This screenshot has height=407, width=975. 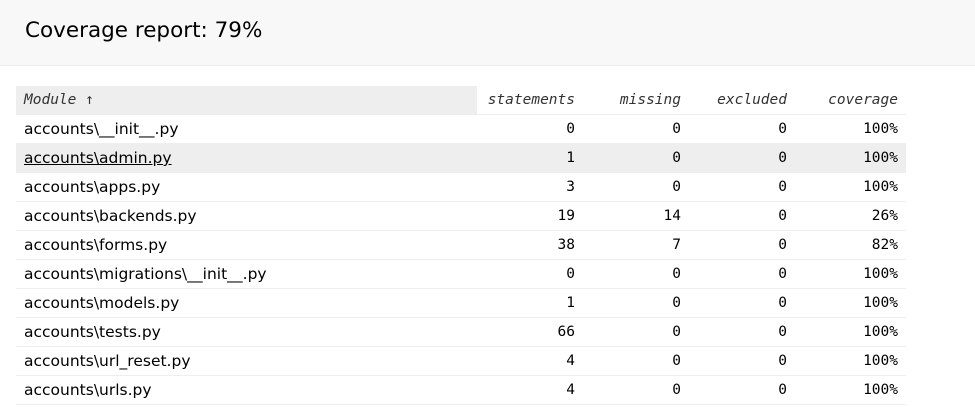 I want to click on module-name-cell: accounts\backends.py, so click(x=246, y=216).